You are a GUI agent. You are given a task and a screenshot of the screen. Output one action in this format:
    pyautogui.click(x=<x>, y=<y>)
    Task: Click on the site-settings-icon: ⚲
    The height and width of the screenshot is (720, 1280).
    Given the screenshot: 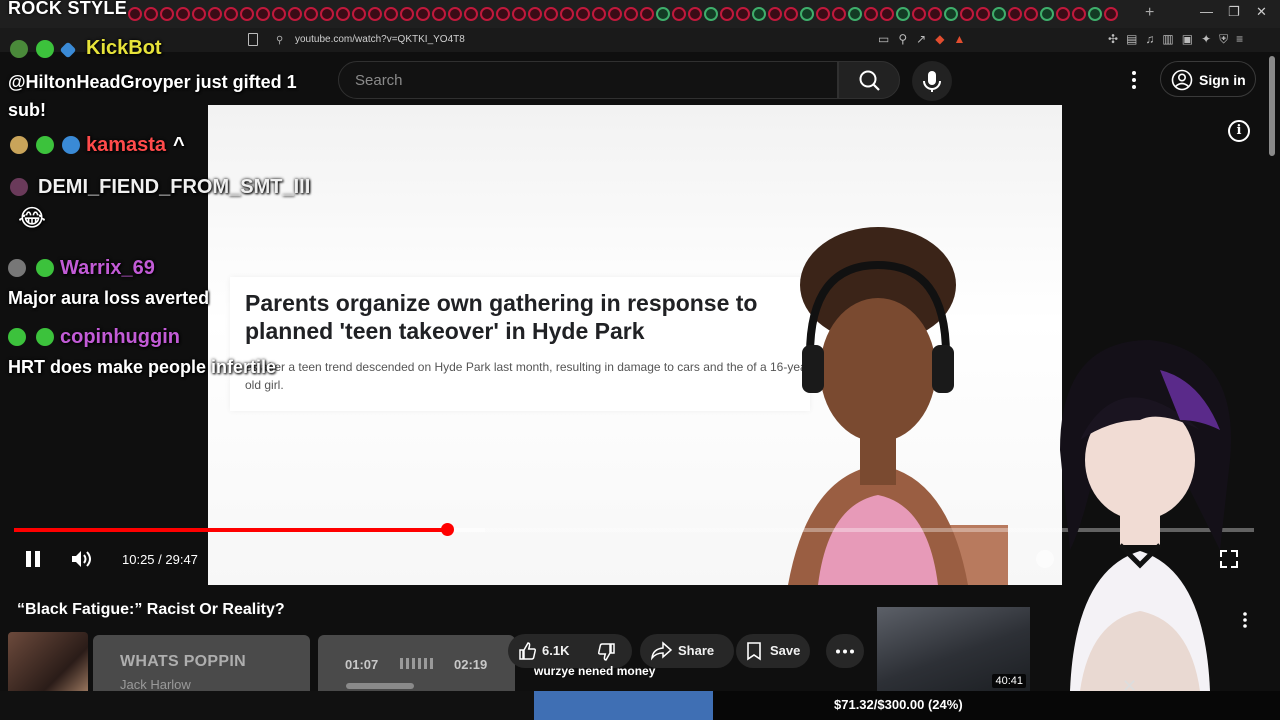 What is the action you would take?
    pyautogui.click(x=279, y=40)
    